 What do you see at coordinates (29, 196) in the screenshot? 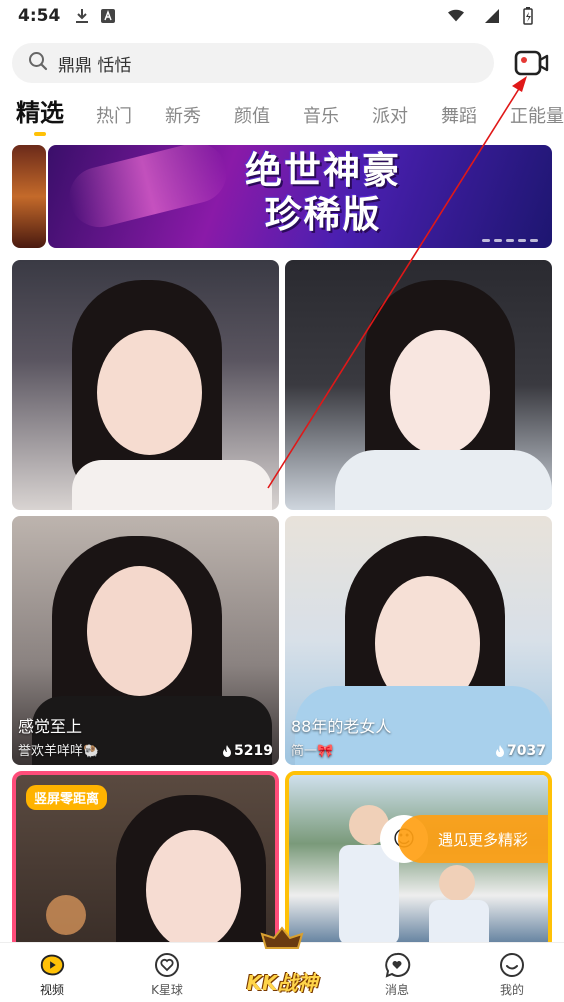
I see `banner-prev-slide` at bounding box center [29, 196].